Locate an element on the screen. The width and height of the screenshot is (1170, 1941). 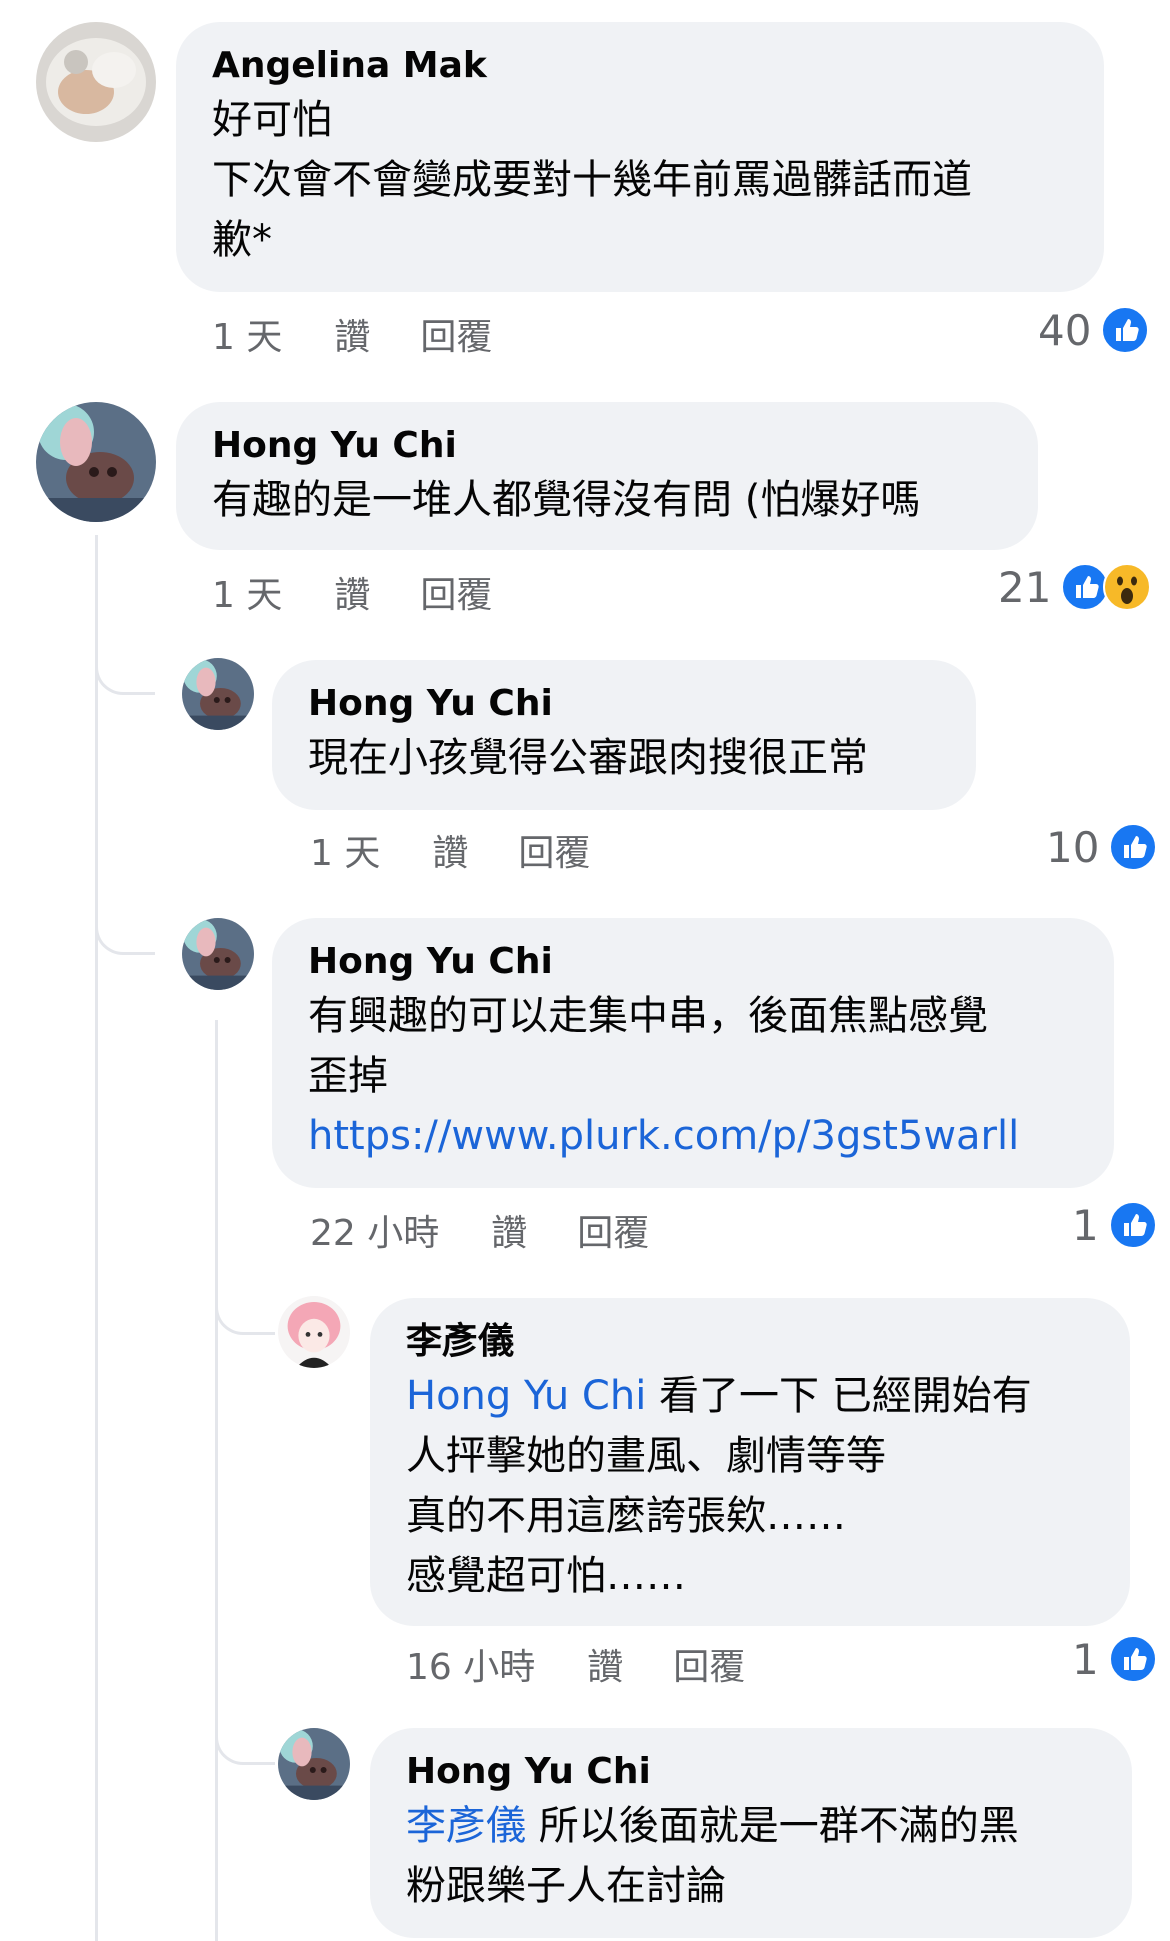
reaction-summary: 10 is located at coordinates (1102, 847).